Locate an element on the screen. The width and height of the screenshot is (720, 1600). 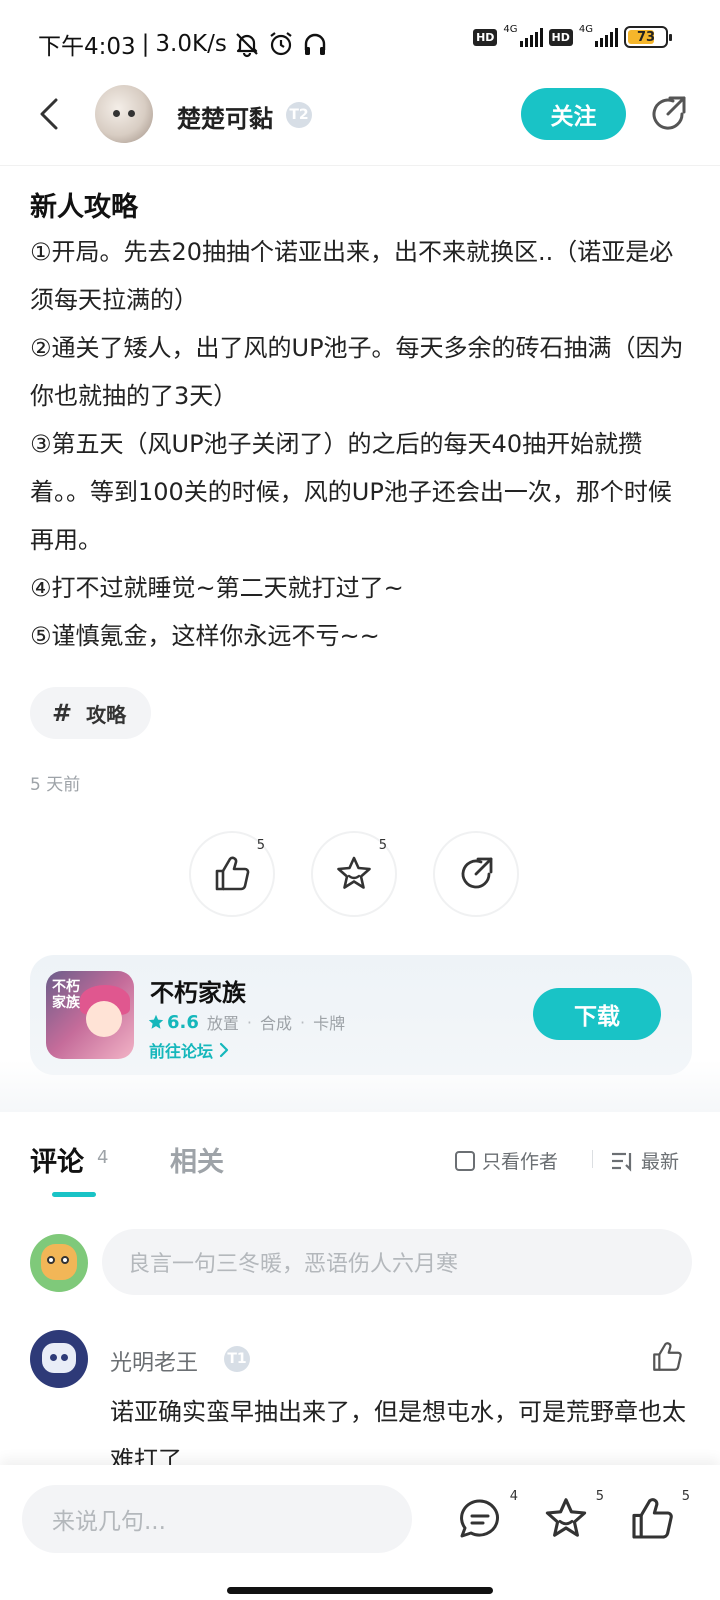
sort-label: 最新 is located at coordinates (660, 1162).